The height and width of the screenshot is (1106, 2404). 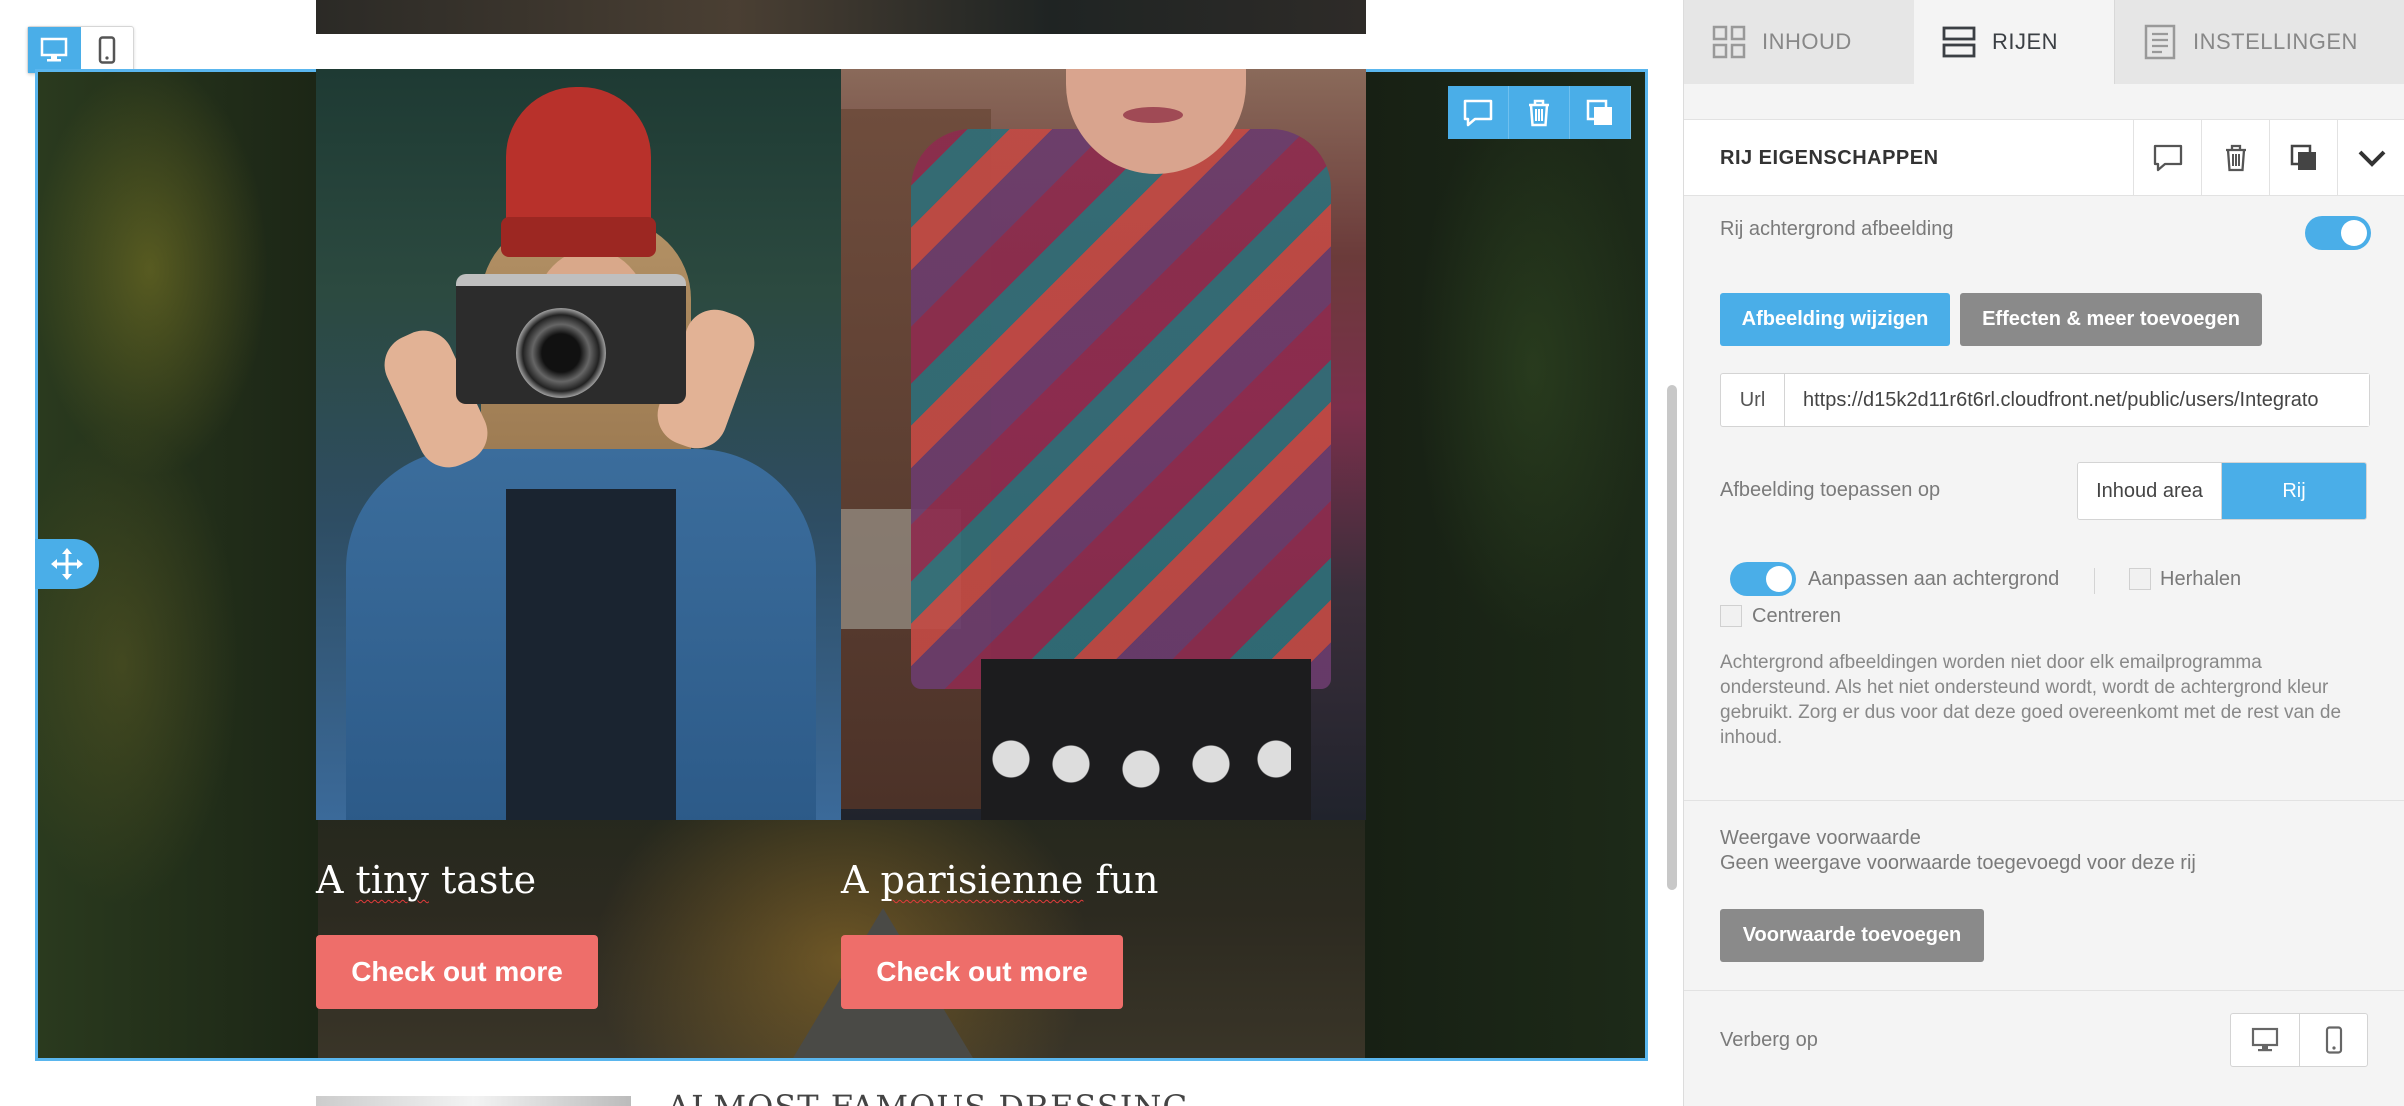 I want to click on apply-option-content-area: Inhoud area, so click(x=2150, y=491).